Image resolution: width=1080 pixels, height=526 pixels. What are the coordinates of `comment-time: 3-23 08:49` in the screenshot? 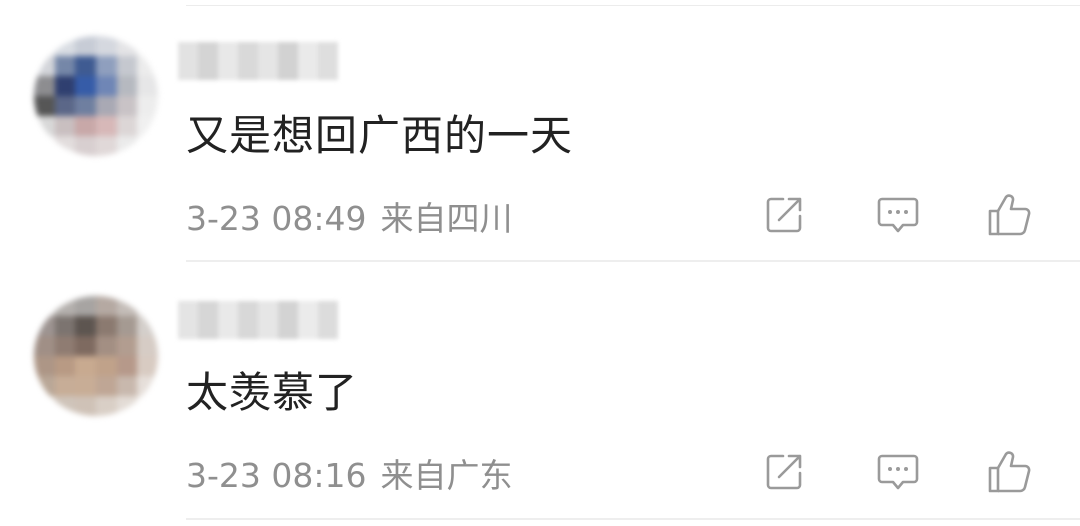 It's located at (276, 218).